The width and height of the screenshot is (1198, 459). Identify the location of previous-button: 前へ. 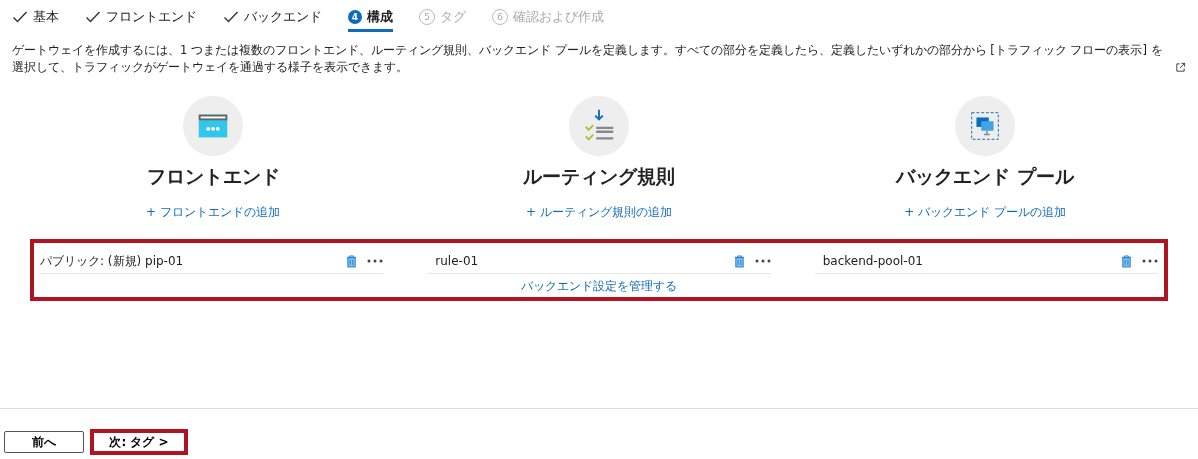
(44, 442).